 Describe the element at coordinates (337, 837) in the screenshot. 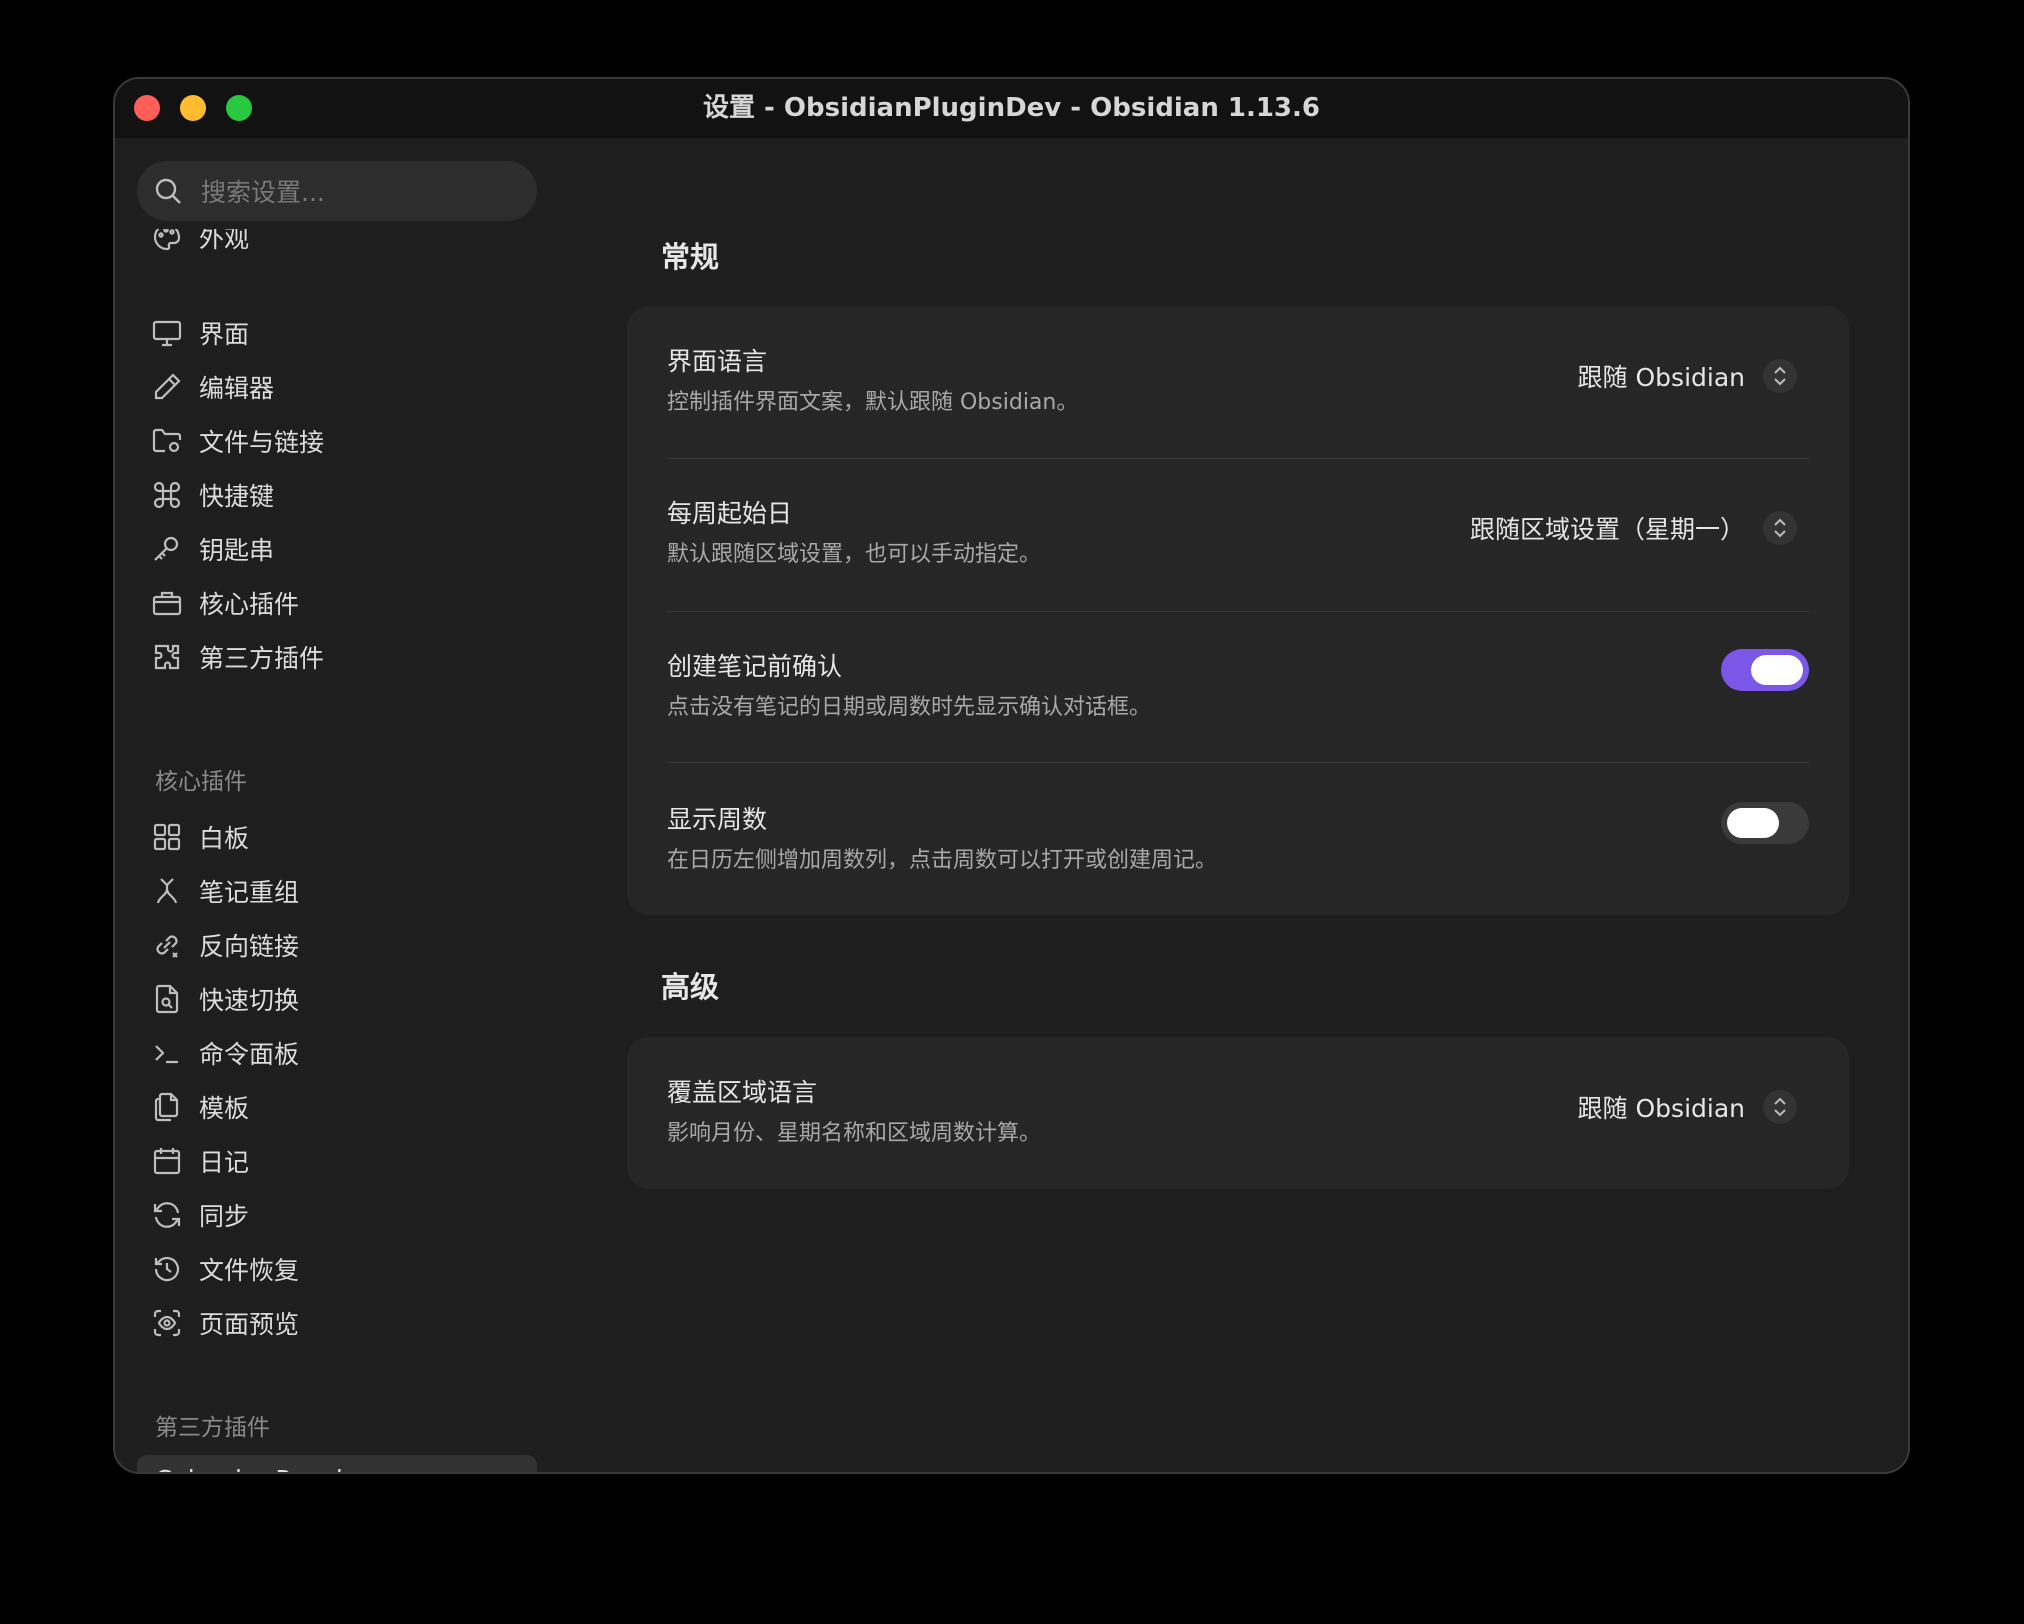

I see `sidebar-item-canvas: 白板` at that location.